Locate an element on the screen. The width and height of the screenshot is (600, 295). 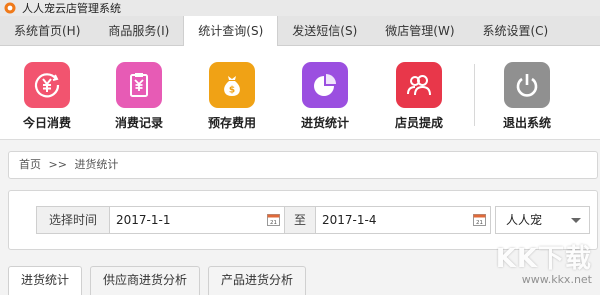
end-date-input: 2017-1-4 21 is located at coordinates (403, 220).